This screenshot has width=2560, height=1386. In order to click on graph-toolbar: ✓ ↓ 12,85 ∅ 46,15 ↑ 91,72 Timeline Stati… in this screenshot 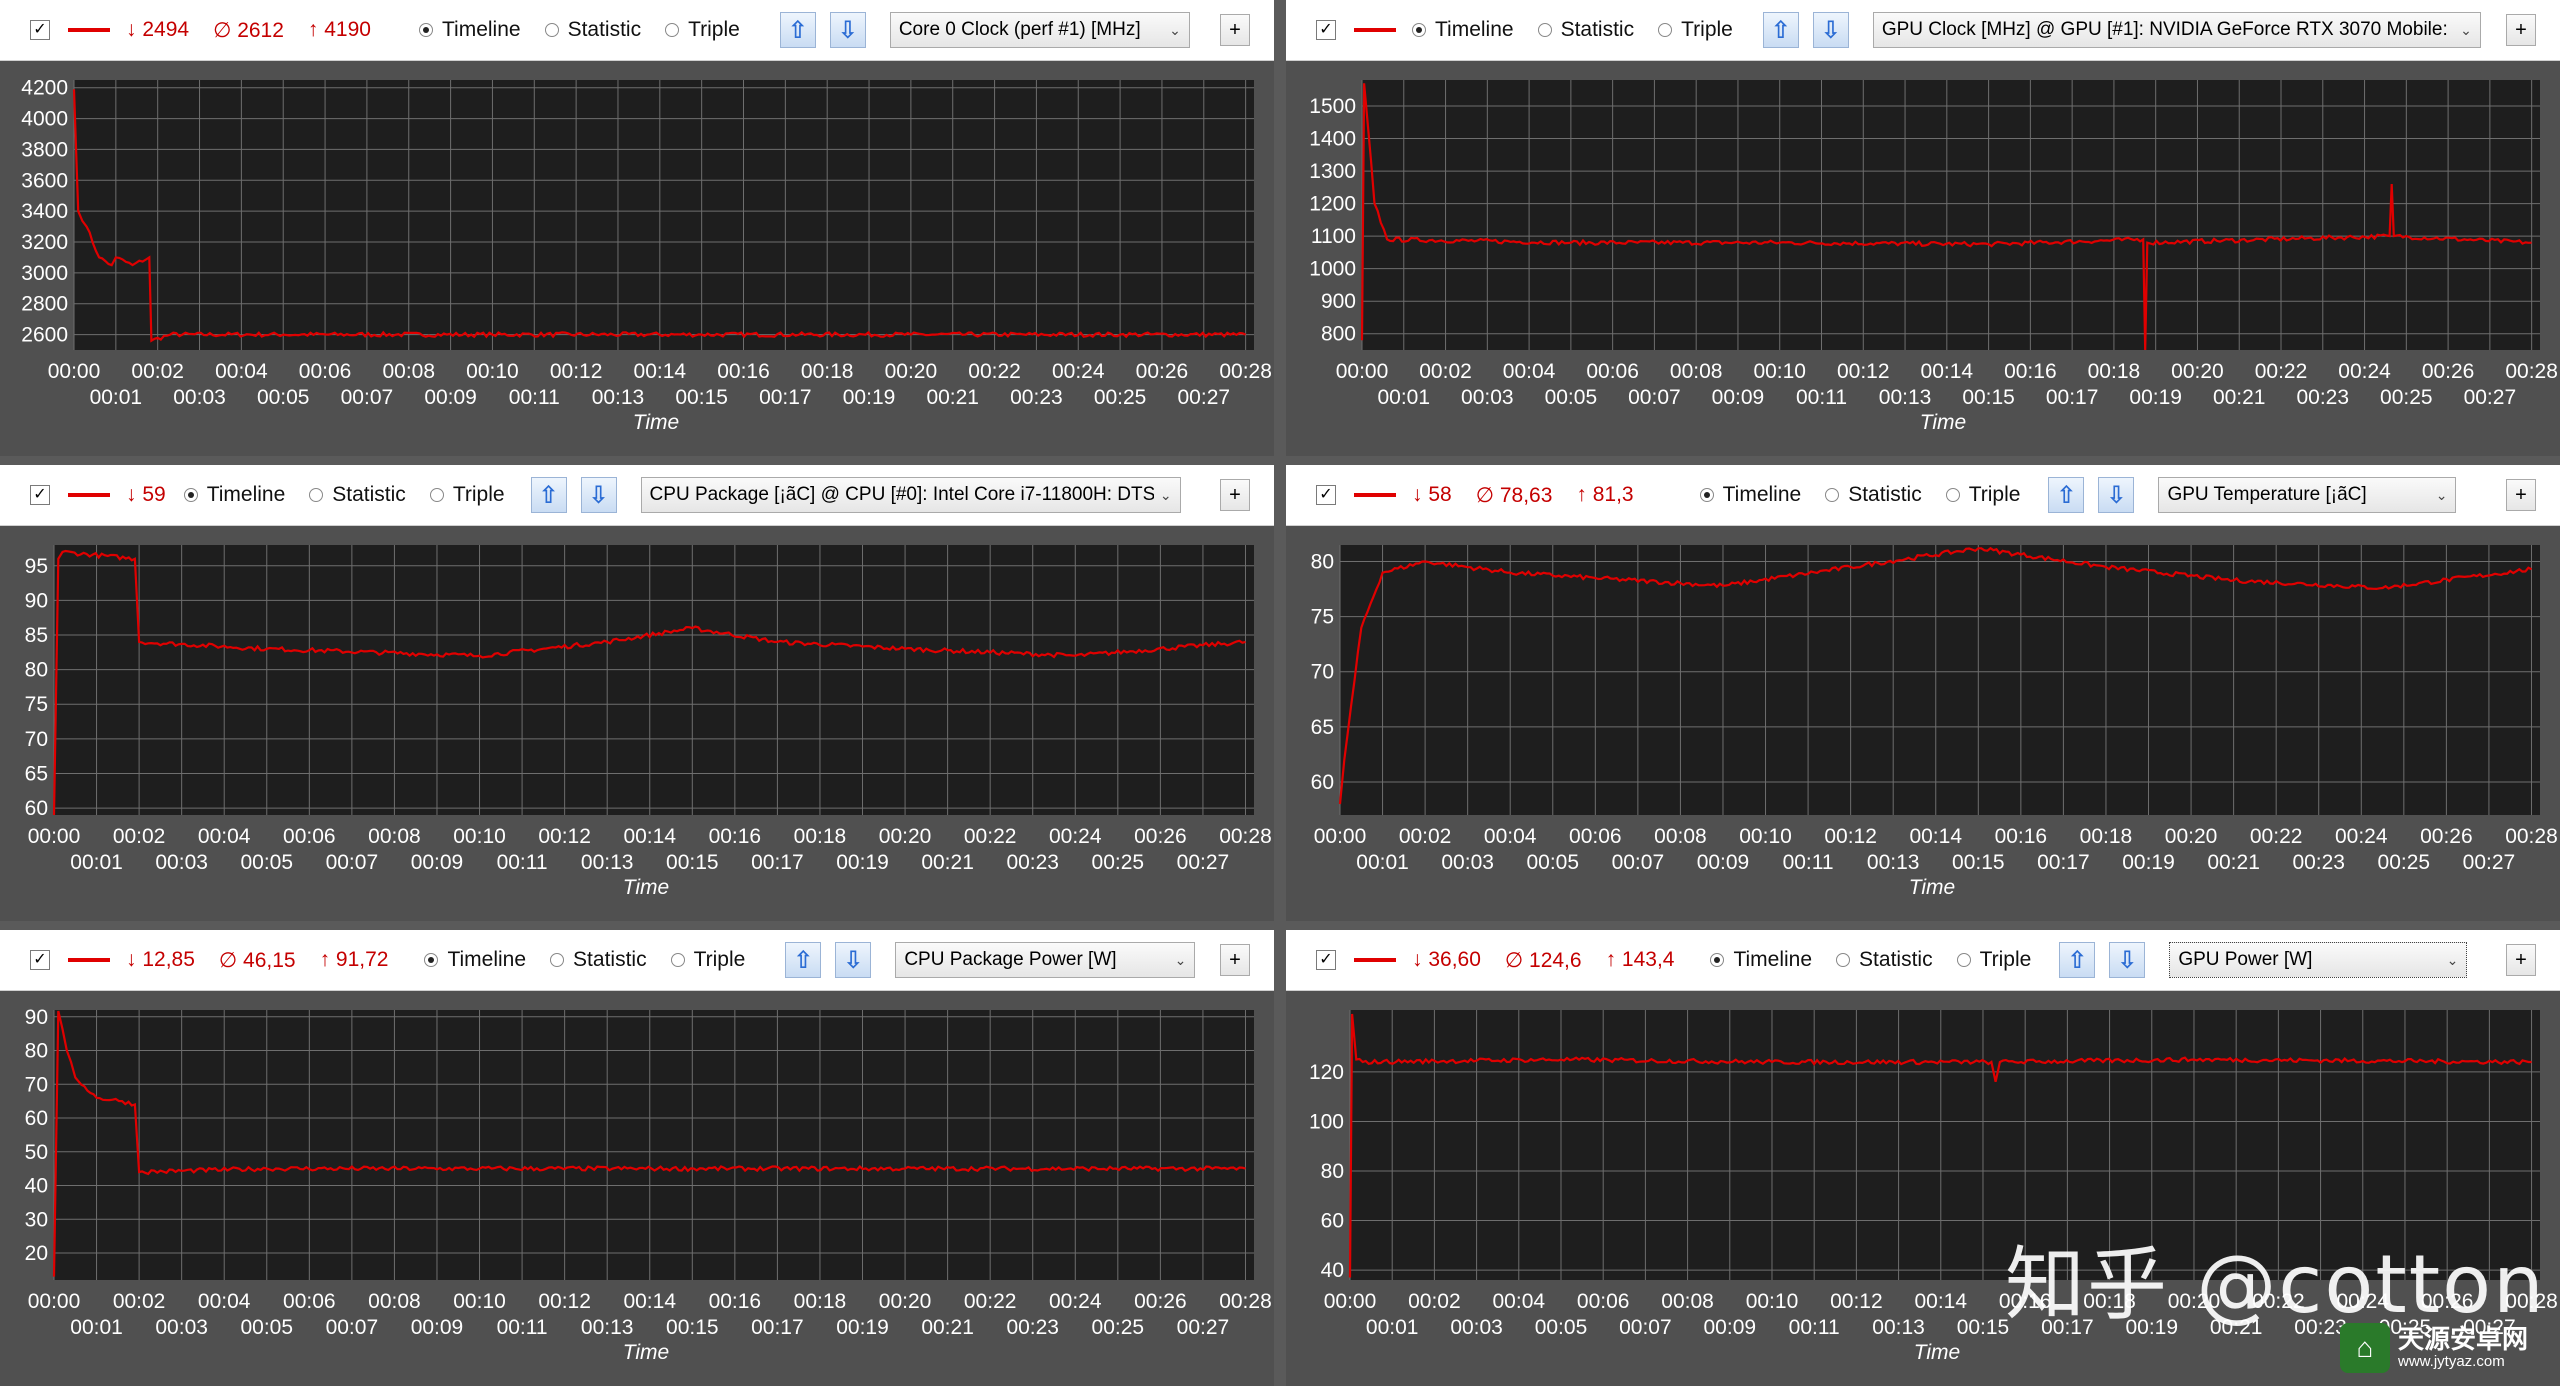, I will do `click(637, 960)`.